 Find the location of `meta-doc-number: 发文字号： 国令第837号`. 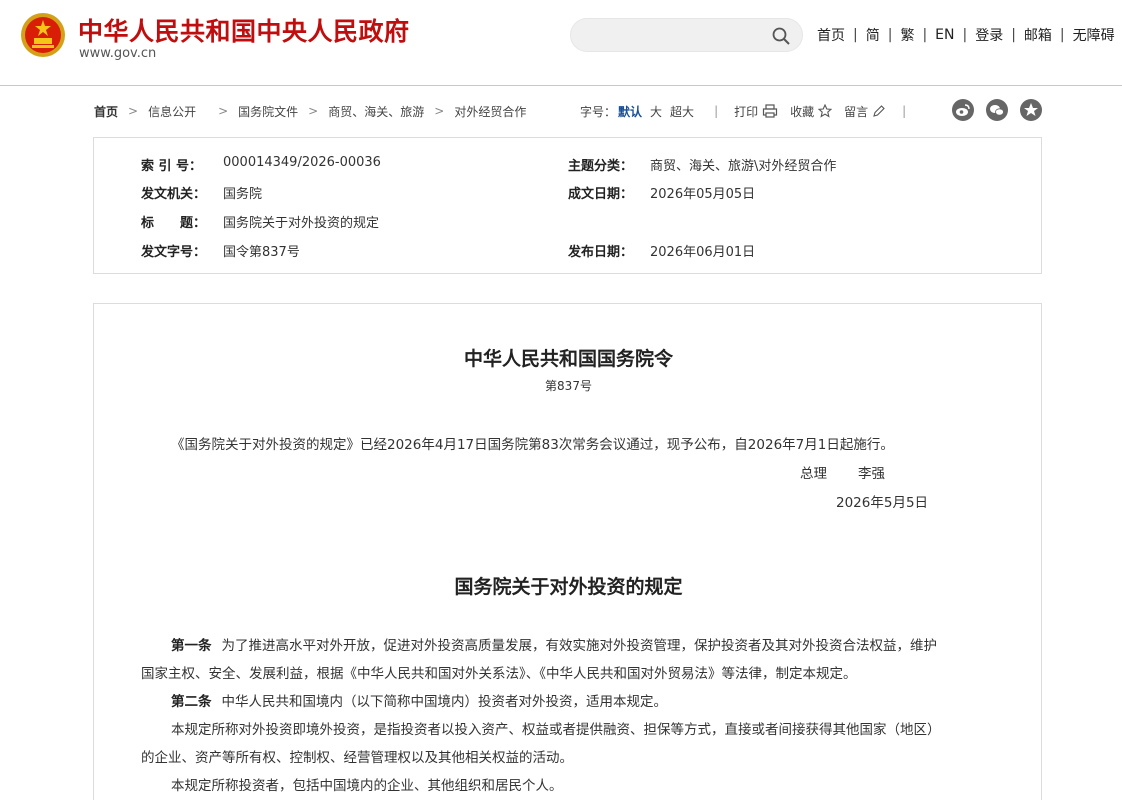

meta-doc-number: 发文字号： 国令第837号 is located at coordinates (220, 250).